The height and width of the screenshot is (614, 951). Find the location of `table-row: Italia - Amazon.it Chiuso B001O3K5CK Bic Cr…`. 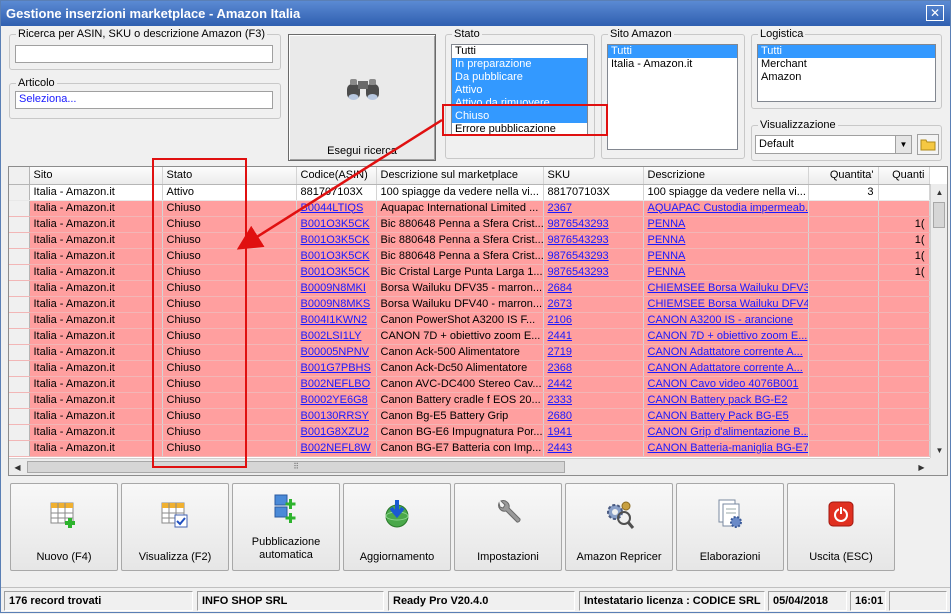

table-row: Italia - Amazon.it Chiuso B001O3K5CK Bic Cr… is located at coordinates (469, 272).